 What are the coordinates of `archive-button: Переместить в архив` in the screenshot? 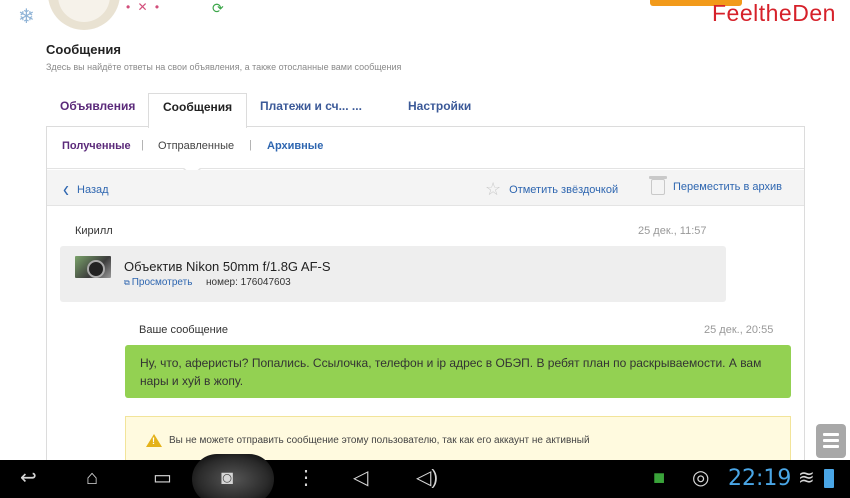 It's located at (715, 185).